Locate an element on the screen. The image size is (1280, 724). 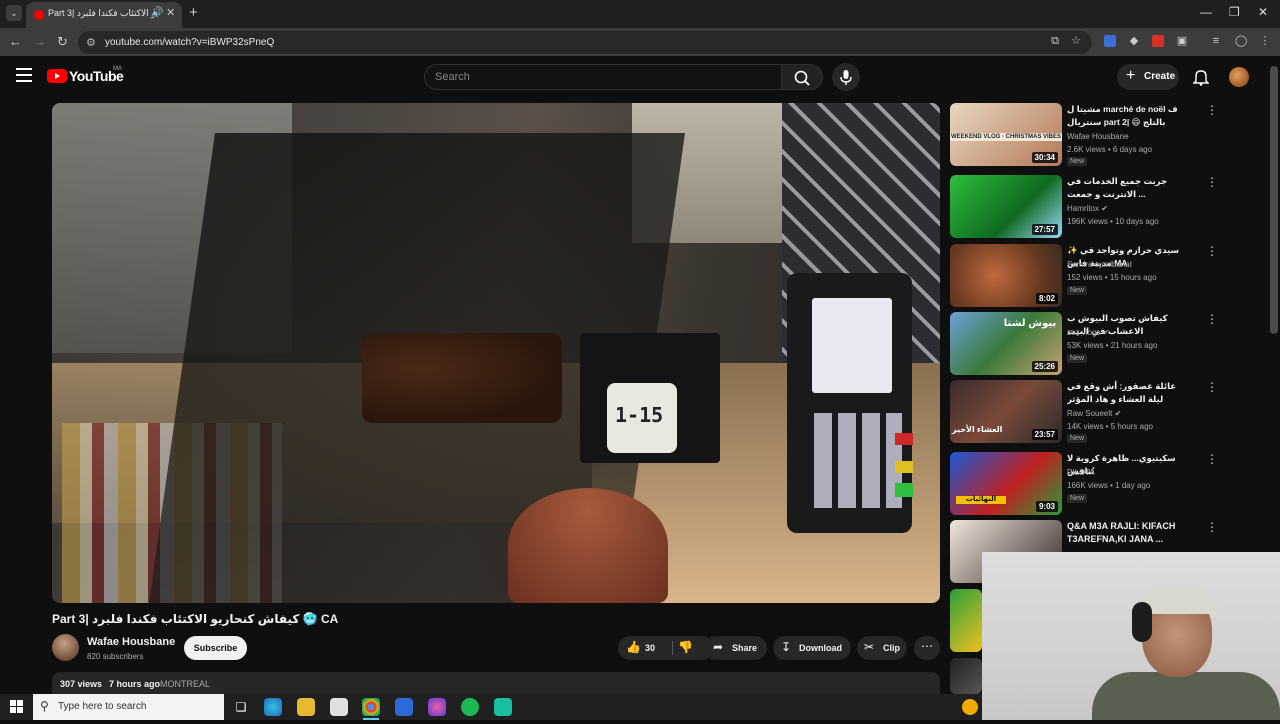
reload-icon: ↻ is located at coordinates (62, 42).